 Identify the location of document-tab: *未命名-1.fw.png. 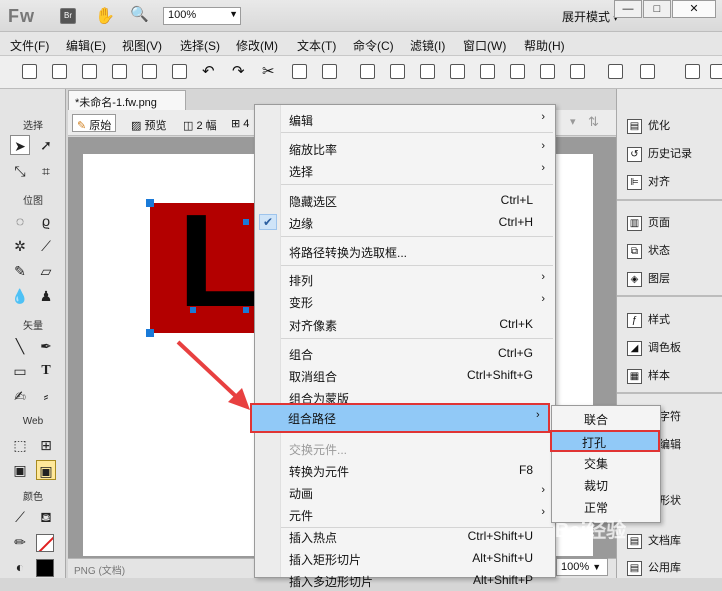
(127, 100).